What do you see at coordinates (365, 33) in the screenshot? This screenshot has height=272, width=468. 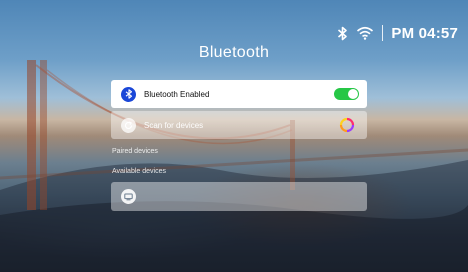 I see `wifi-icon` at bounding box center [365, 33].